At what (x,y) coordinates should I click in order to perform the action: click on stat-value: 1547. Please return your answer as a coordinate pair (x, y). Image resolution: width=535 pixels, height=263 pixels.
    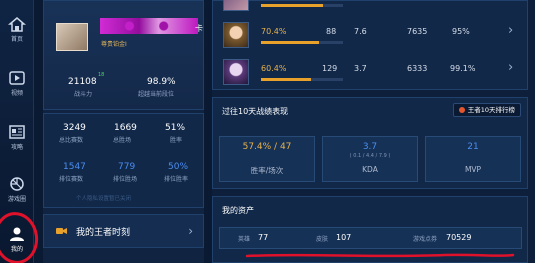
    Looking at the image, I should click on (74, 167).